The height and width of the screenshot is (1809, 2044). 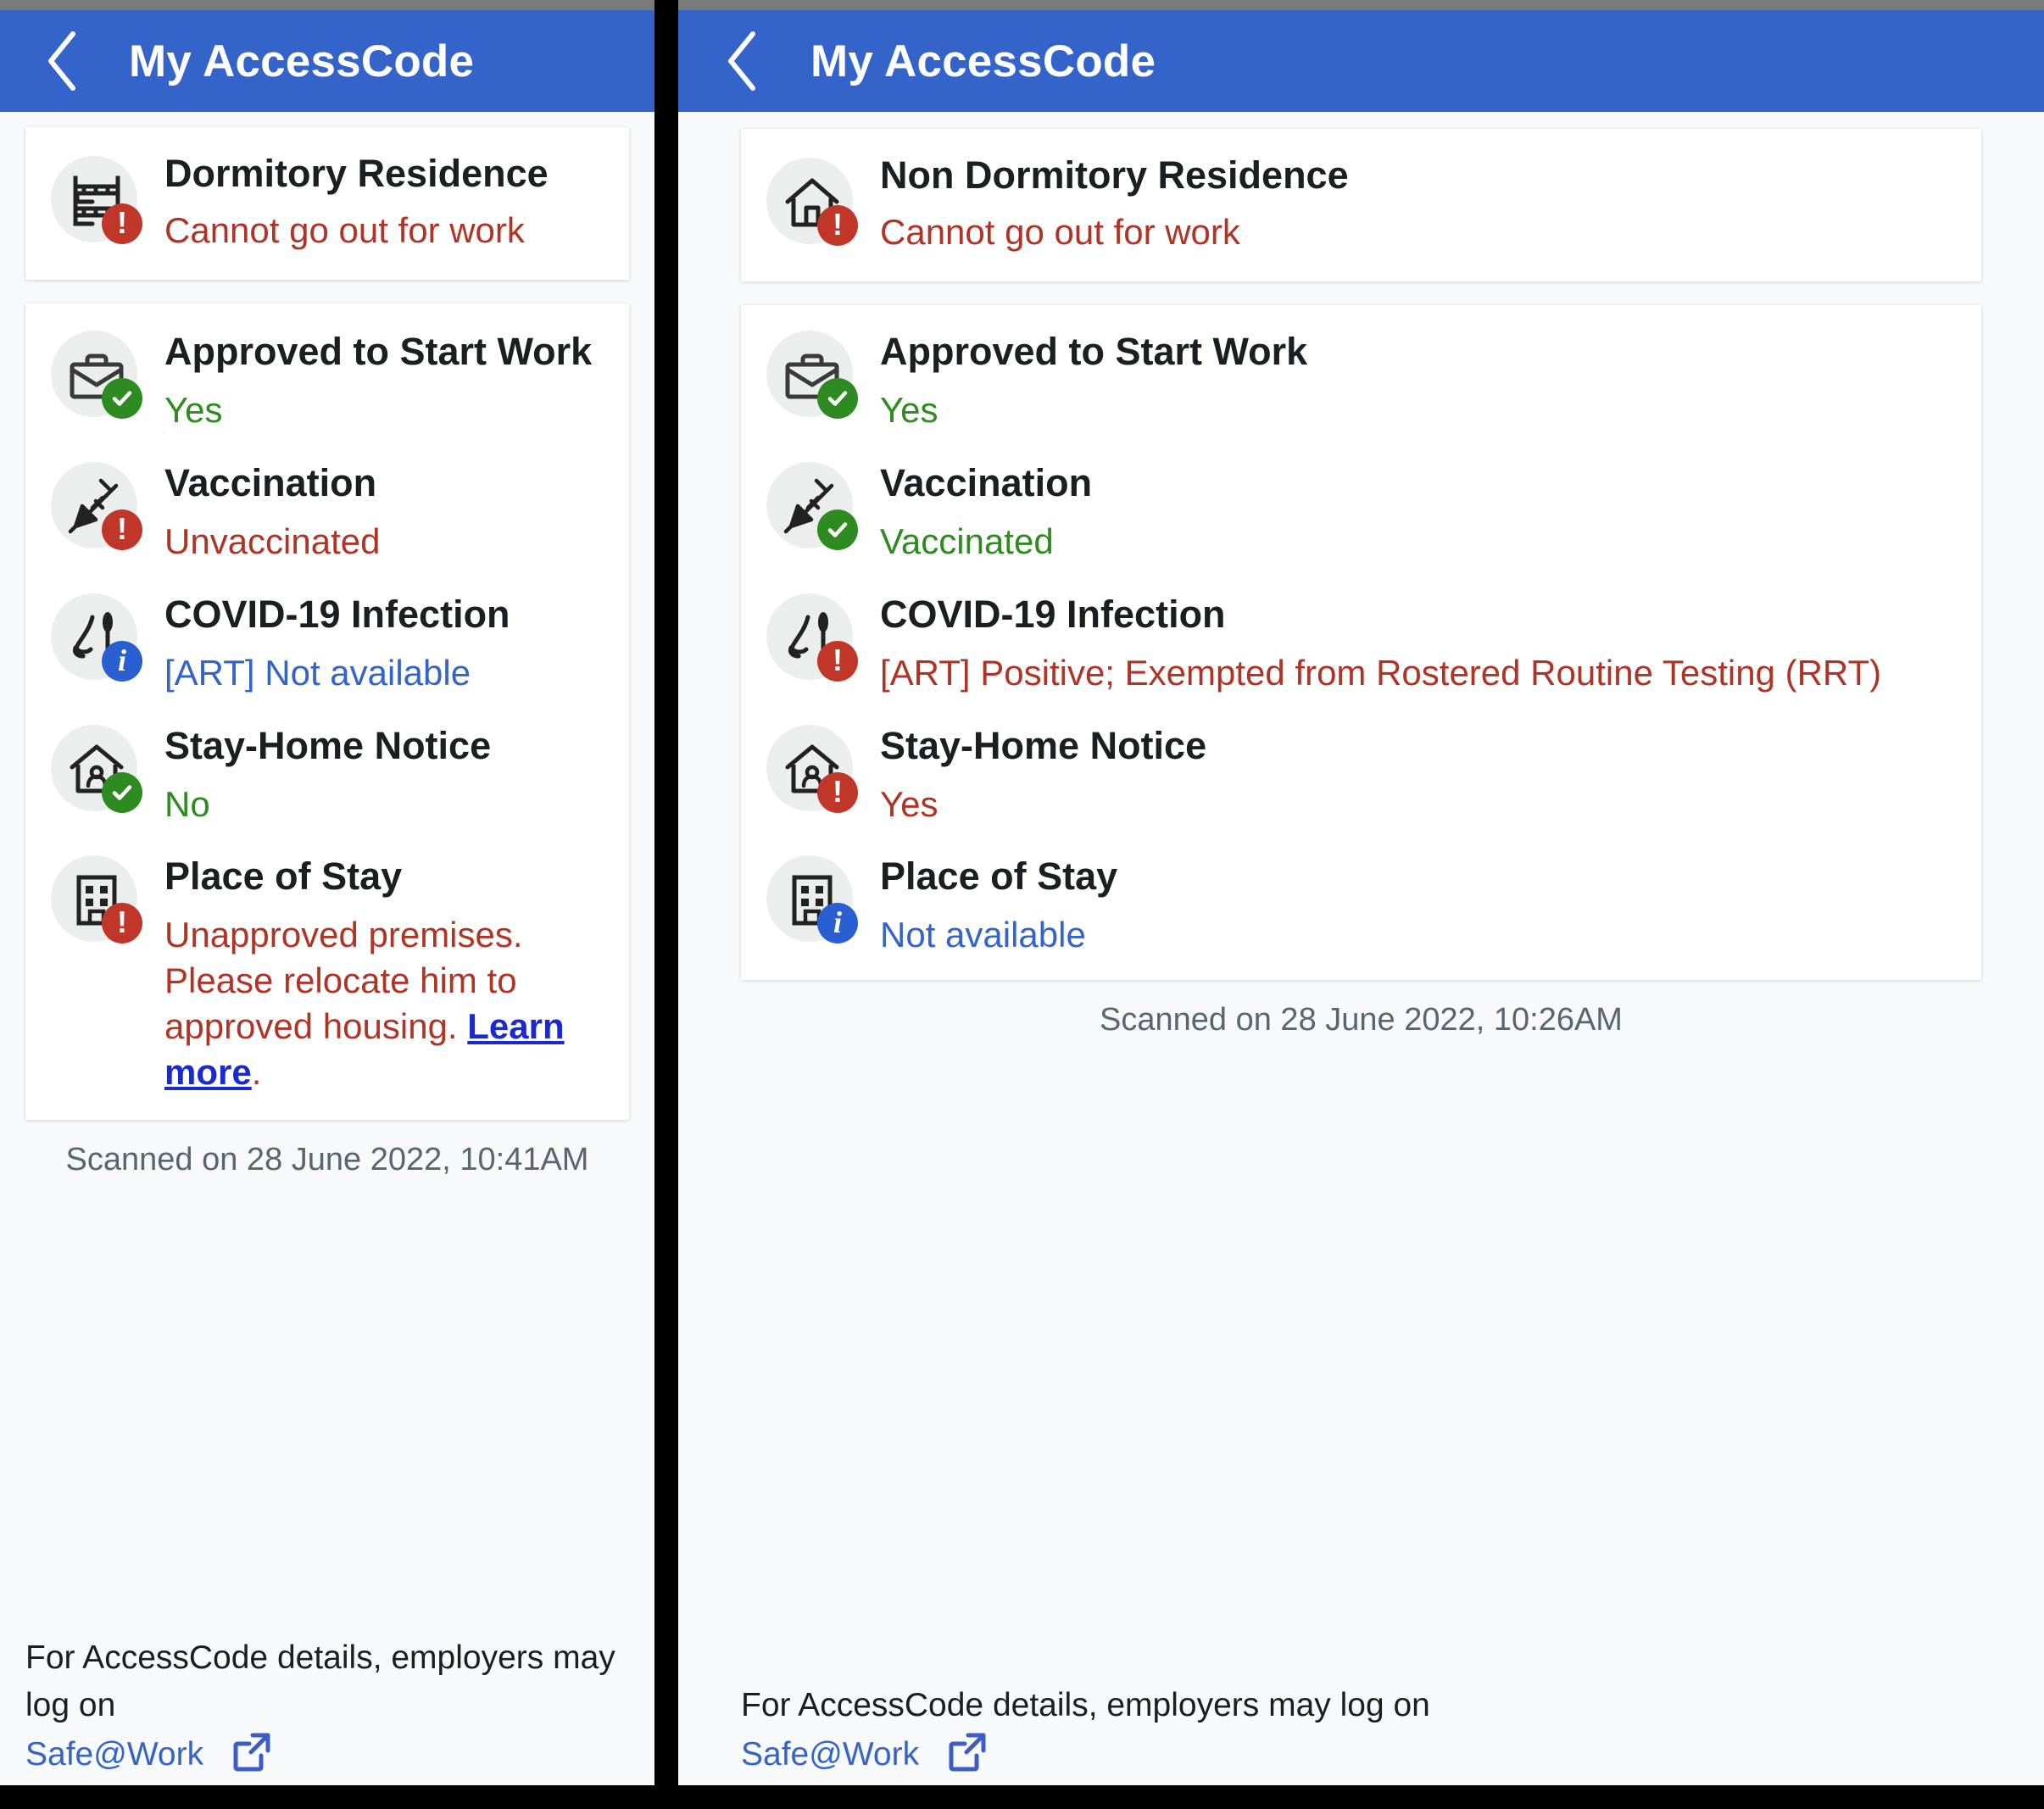 I want to click on residence-value: Cannot go out for work, so click(x=1060, y=232).